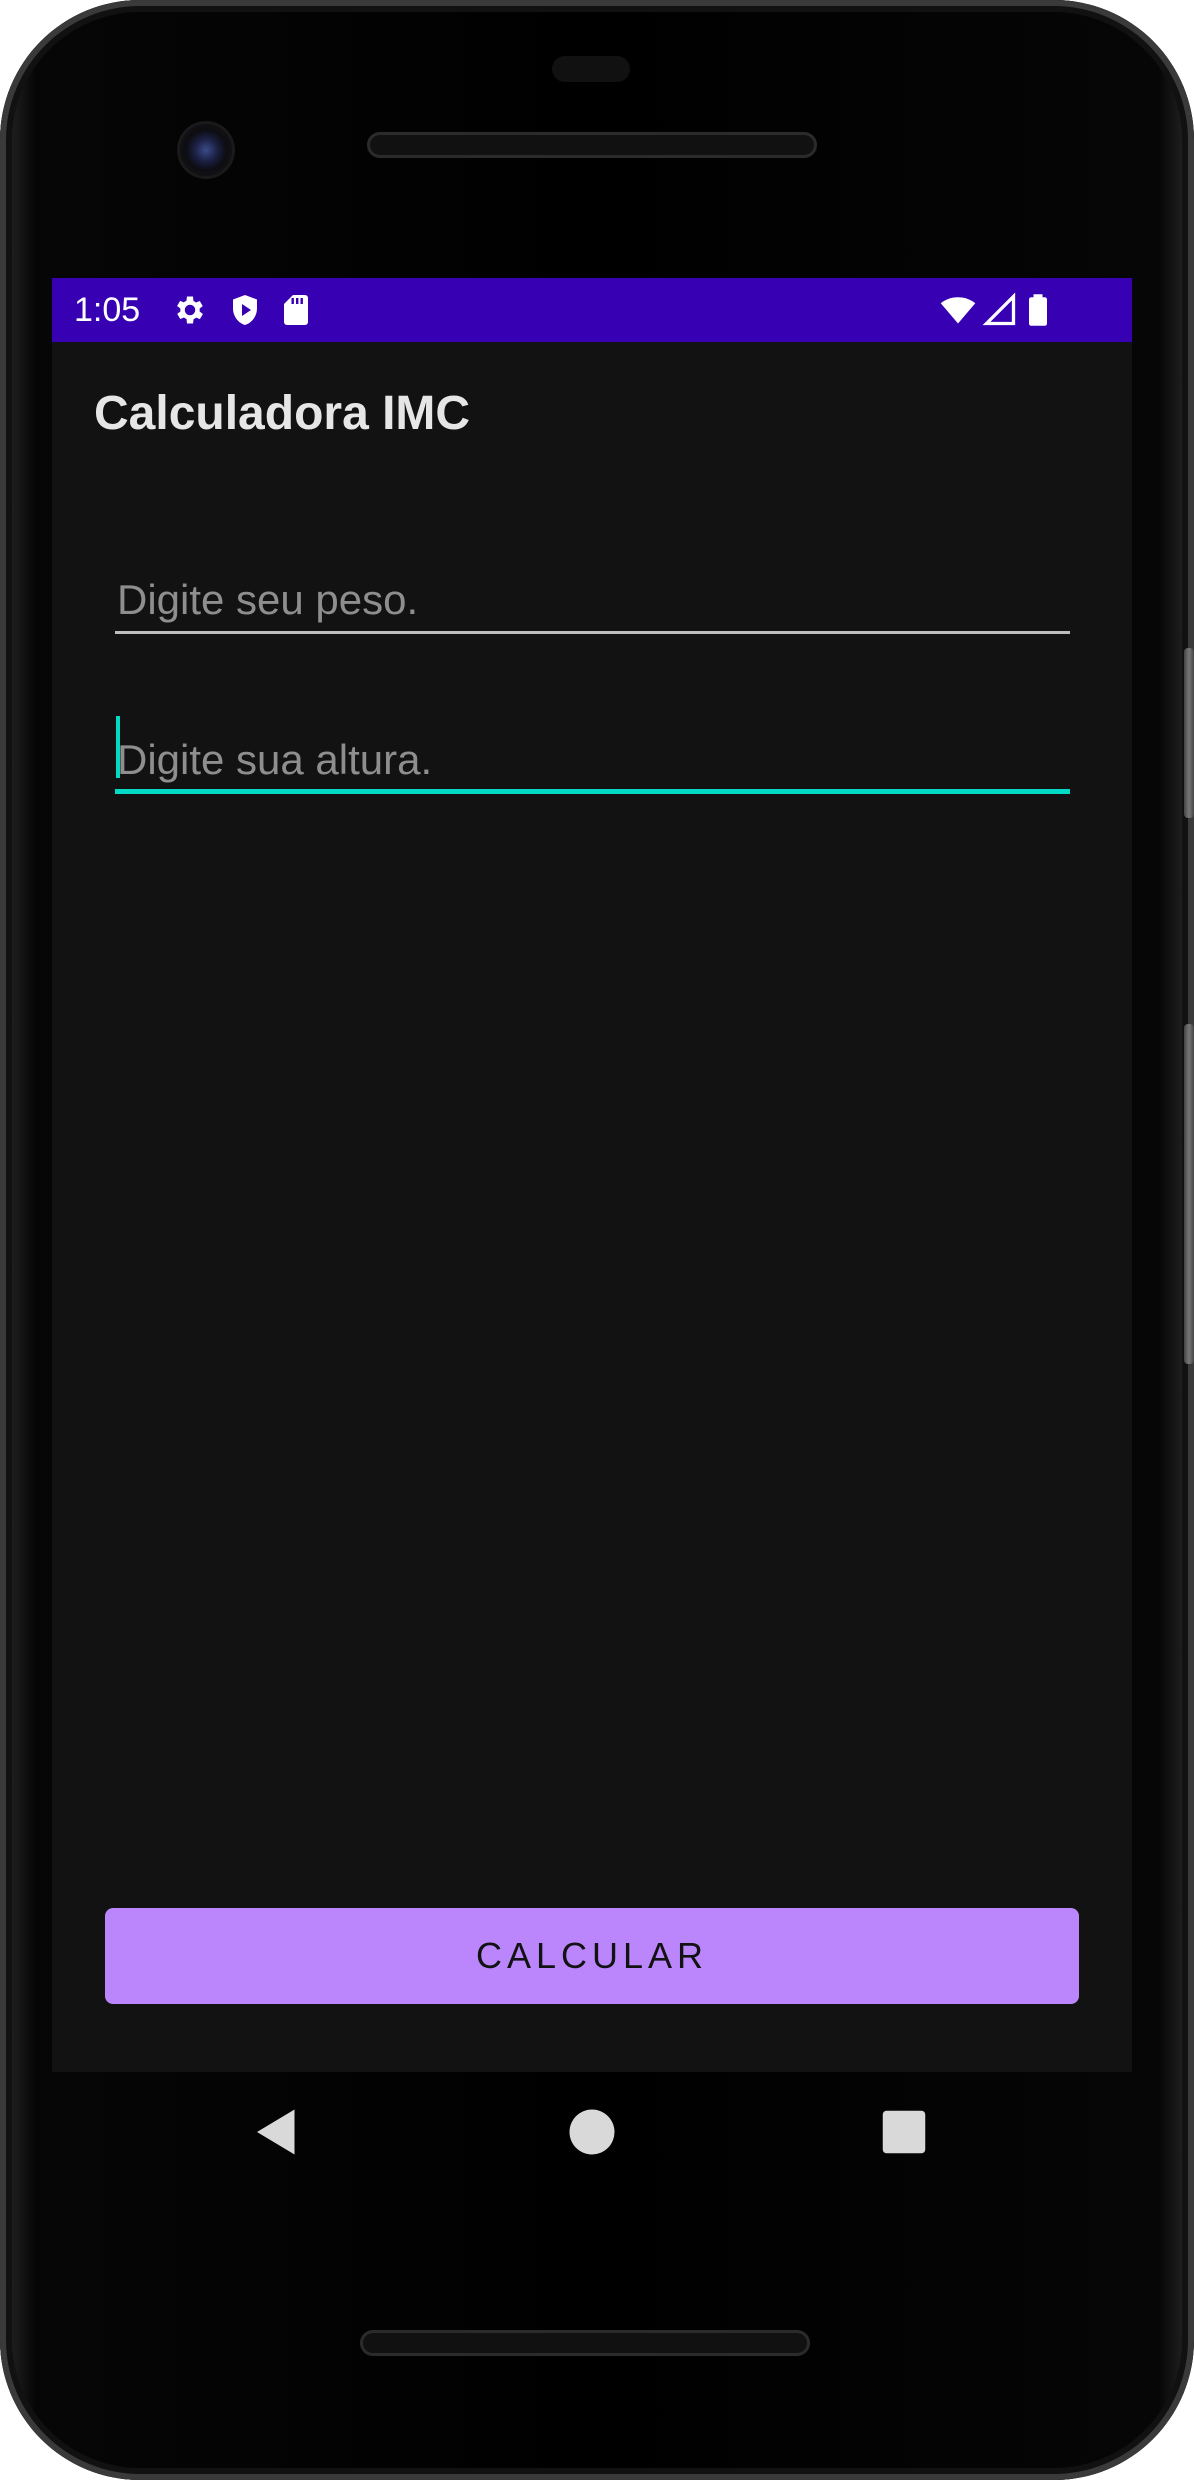  I want to click on recents-icon, so click(904, 2132).